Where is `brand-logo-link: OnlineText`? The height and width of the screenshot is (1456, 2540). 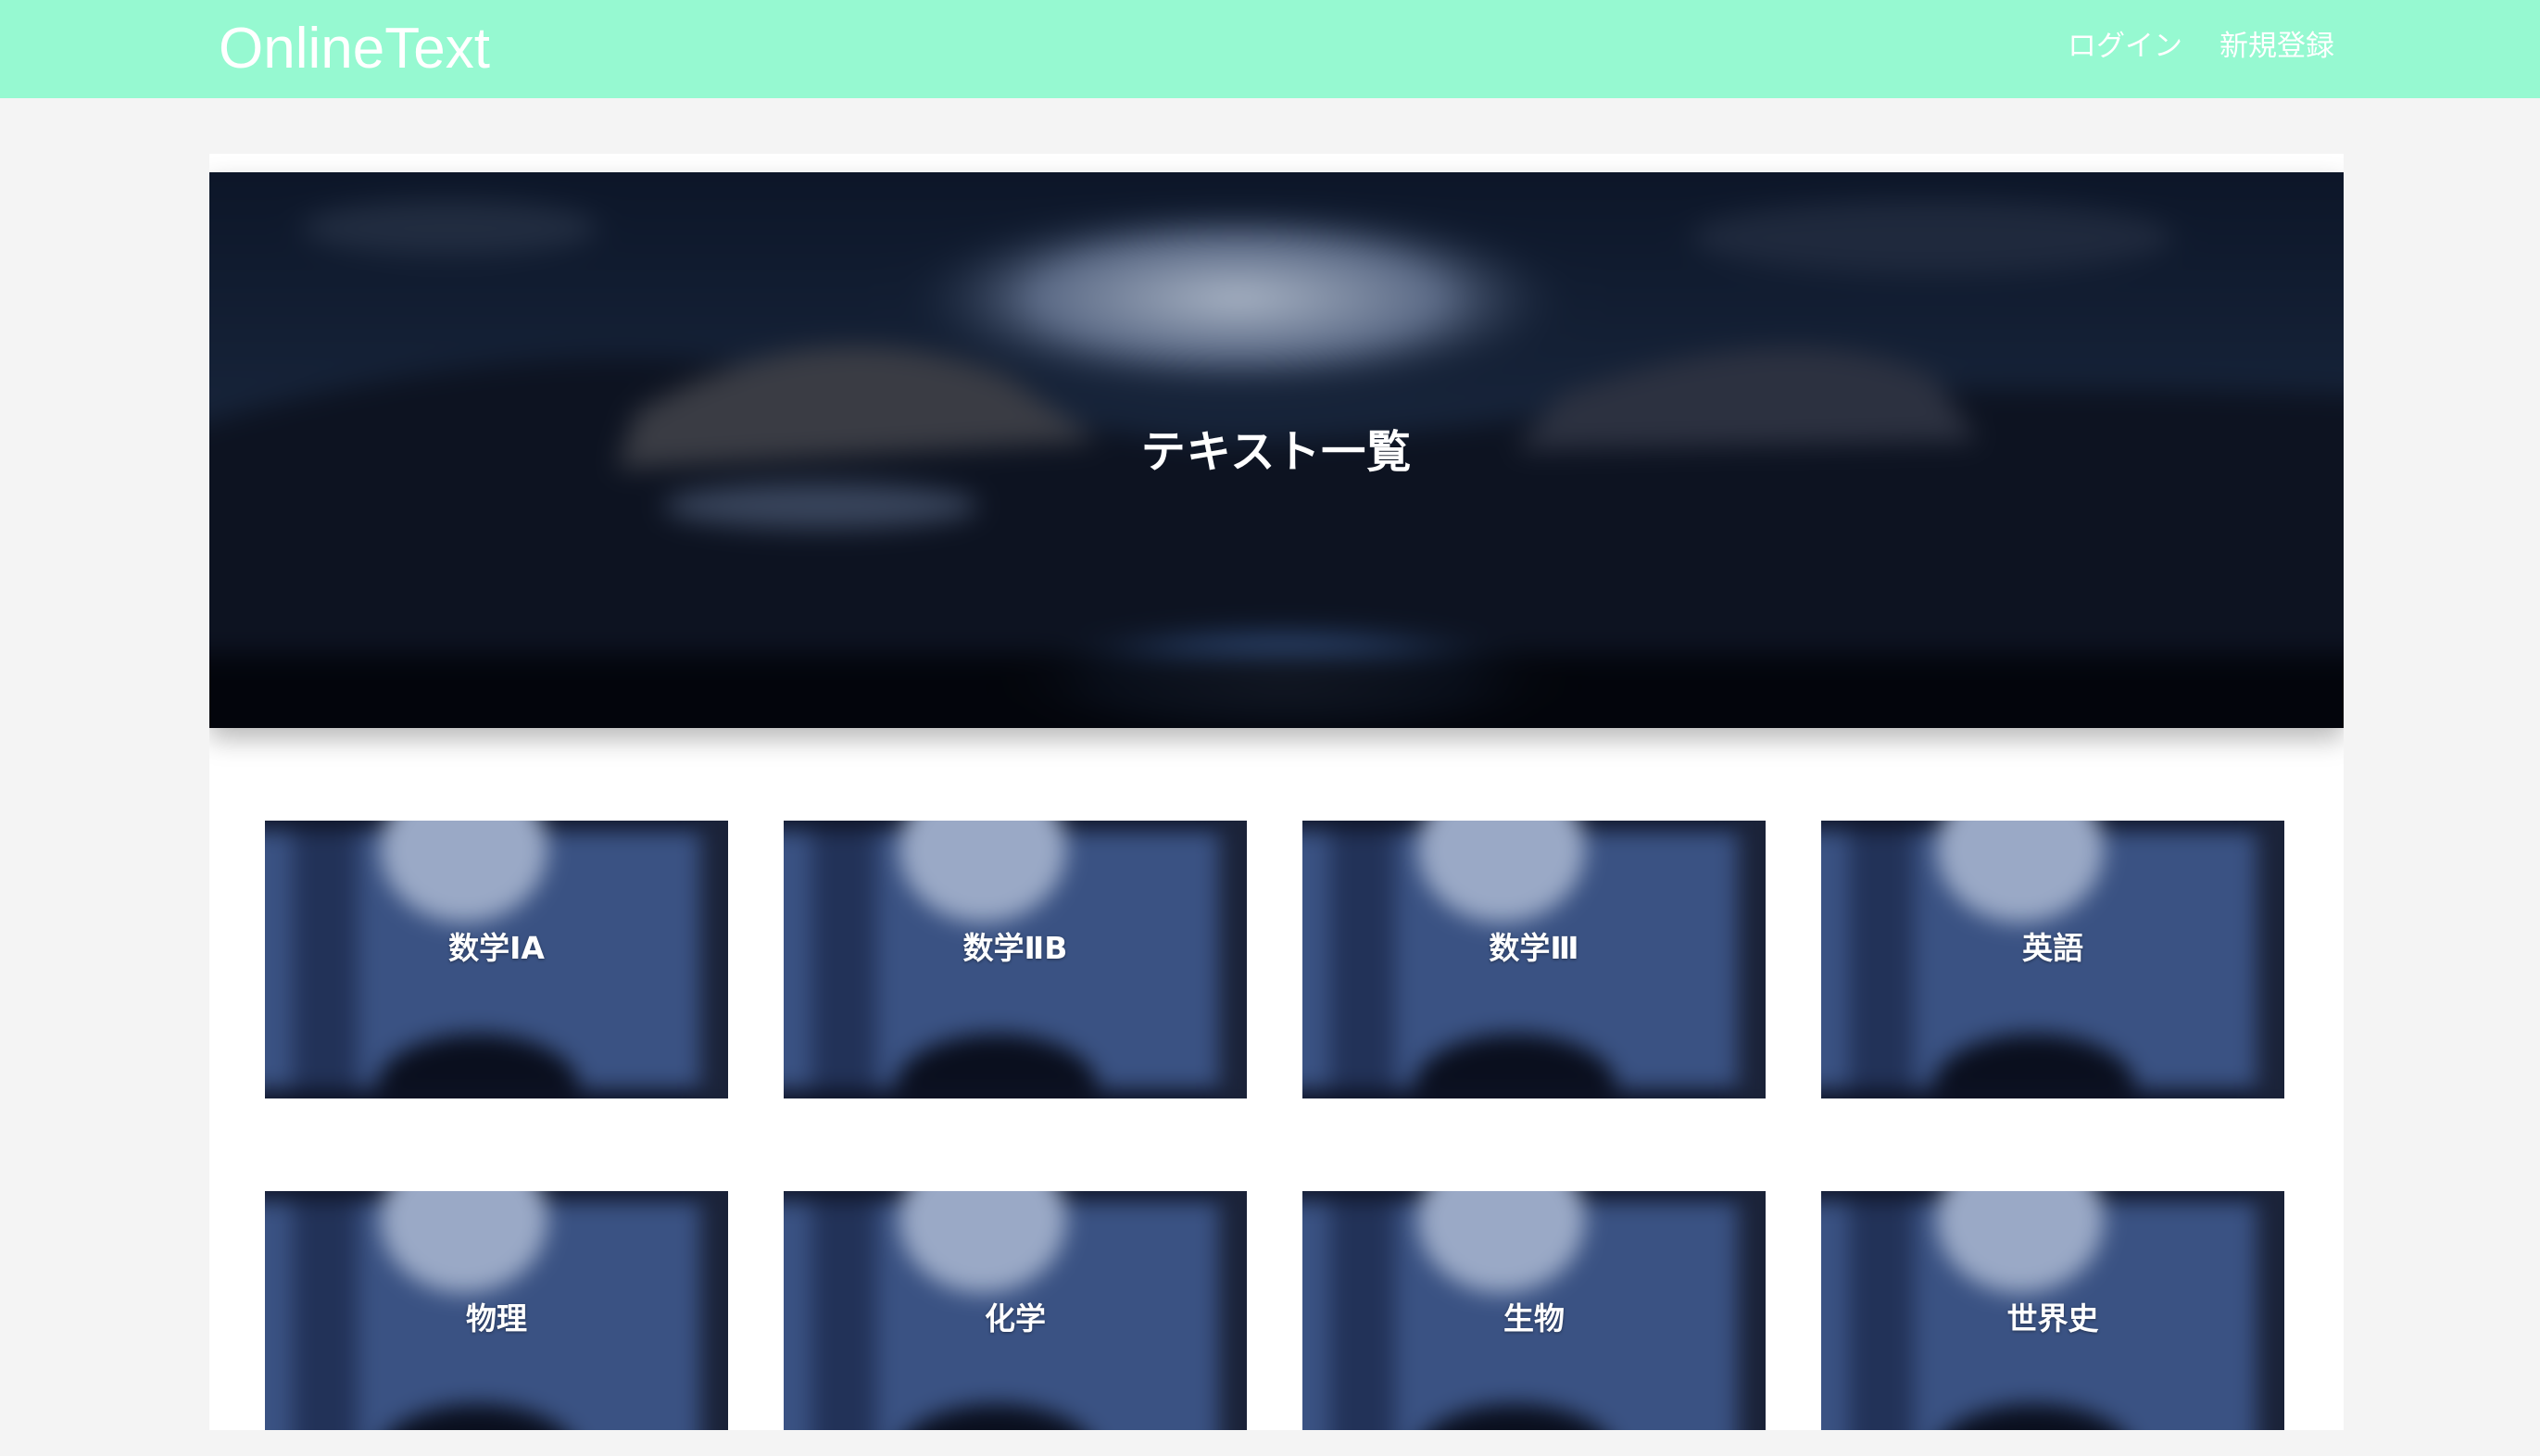 brand-logo-link: OnlineText is located at coordinates (354, 49).